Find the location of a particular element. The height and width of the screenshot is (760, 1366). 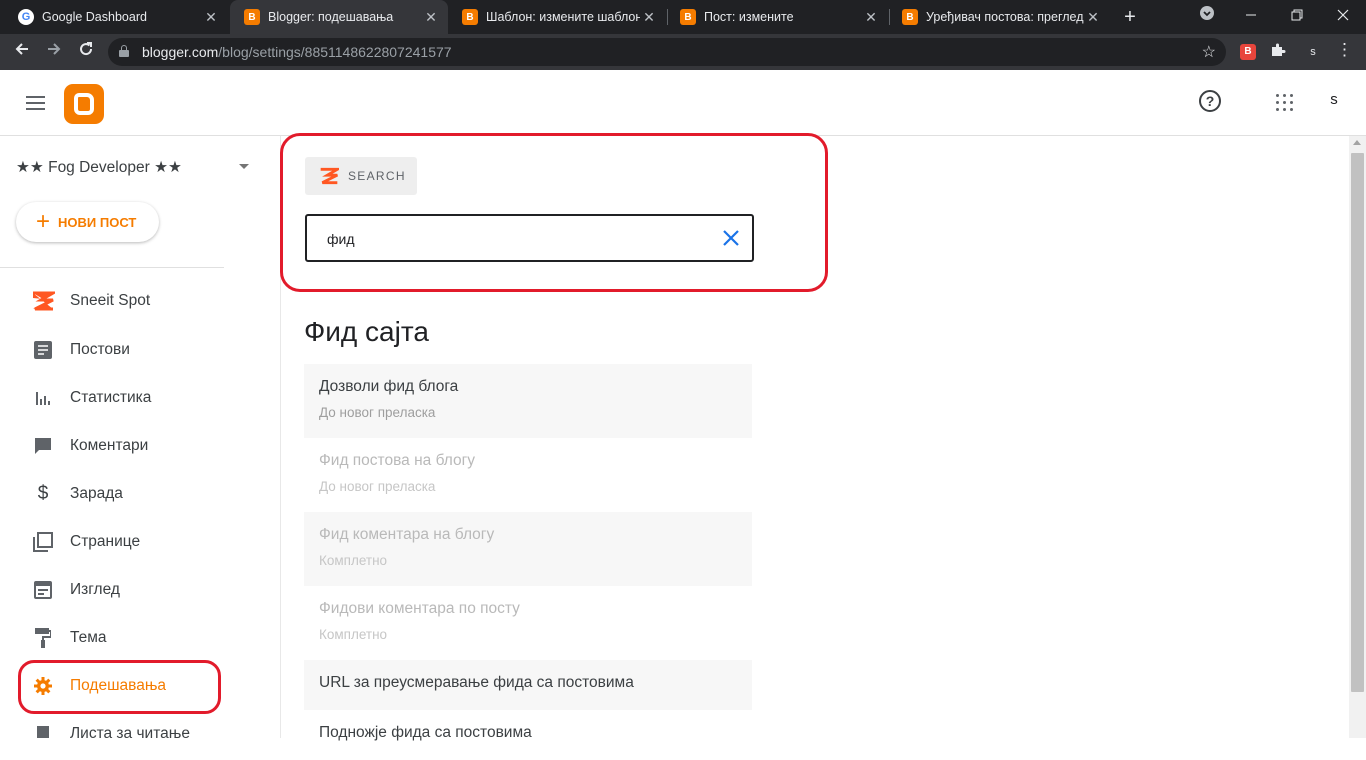

setting-blog-comments-feed: Фид коментара на блогу Комплетно is located at coordinates (528, 549).